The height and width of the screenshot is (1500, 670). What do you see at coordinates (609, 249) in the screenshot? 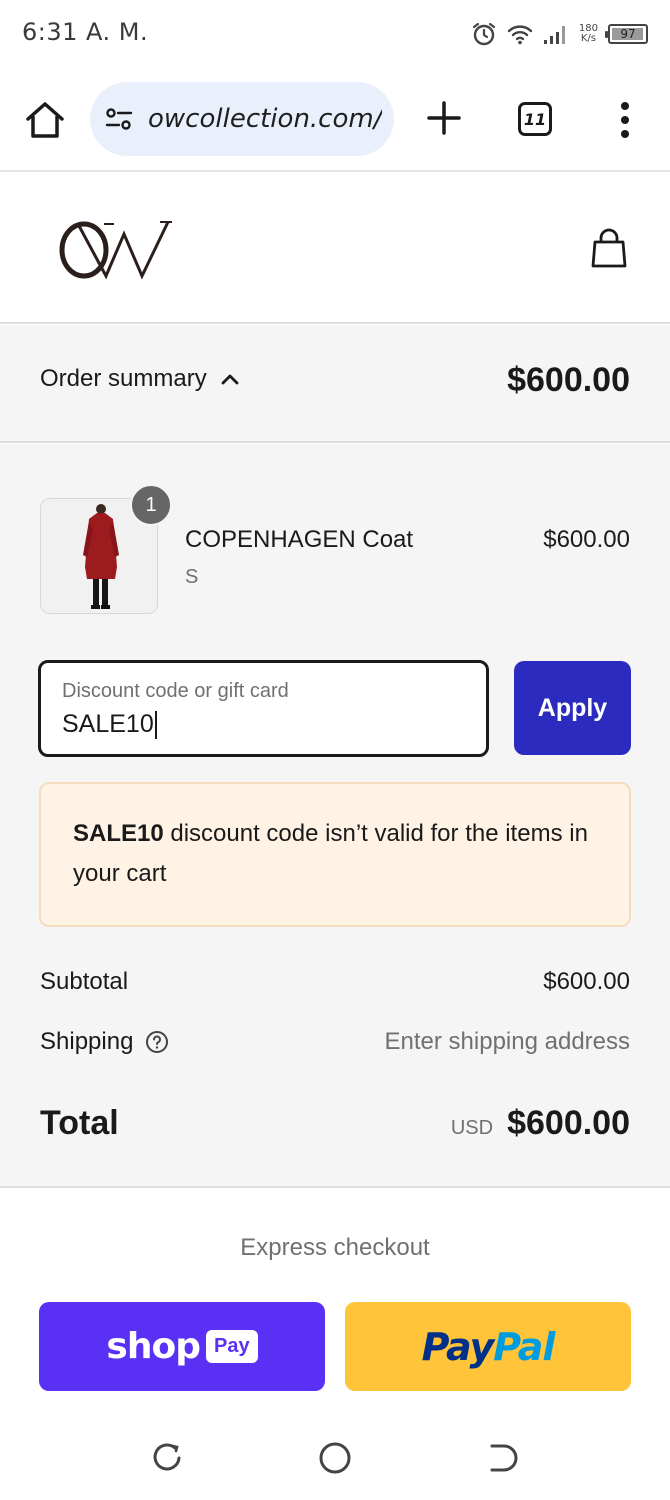
I see `cart-bag-icon` at bounding box center [609, 249].